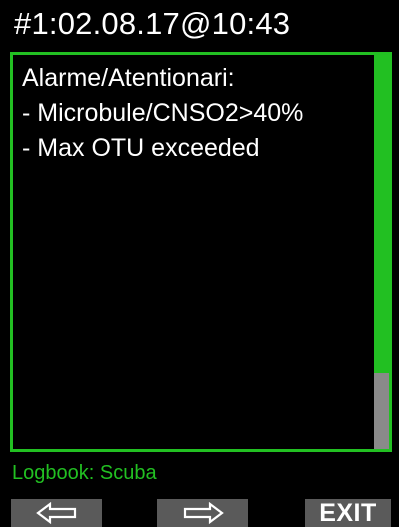 This screenshot has width=399, height=527. What do you see at coordinates (152, 23) in the screenshot?
I see `dive-log-title: #1:02.08.17@10:43` at bounding box center [152, 23].